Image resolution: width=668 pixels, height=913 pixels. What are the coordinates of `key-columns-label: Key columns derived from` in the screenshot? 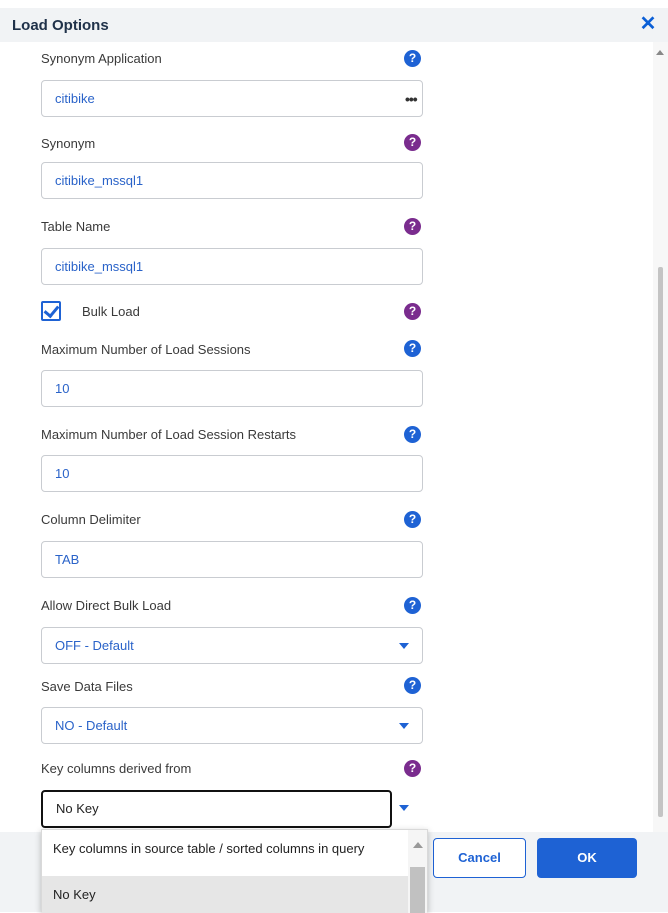 It's located at (116, 768).